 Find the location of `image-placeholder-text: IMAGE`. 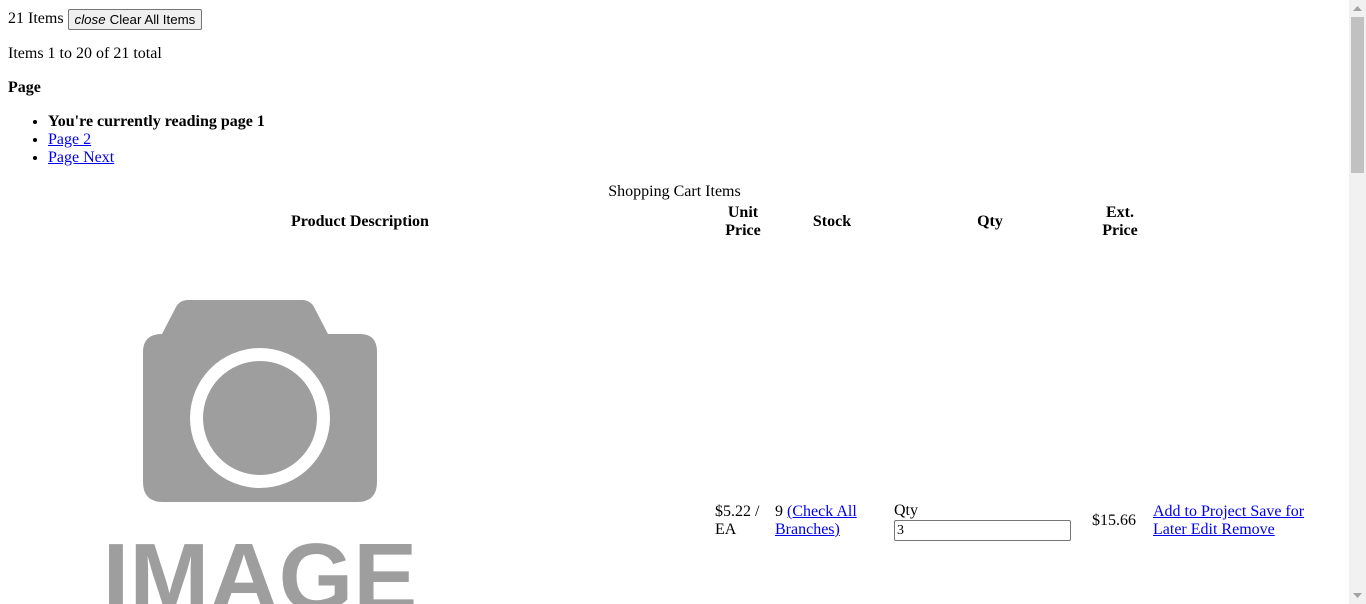

image-placeholder-text: IMAGE is located at coordinates (260, 564).